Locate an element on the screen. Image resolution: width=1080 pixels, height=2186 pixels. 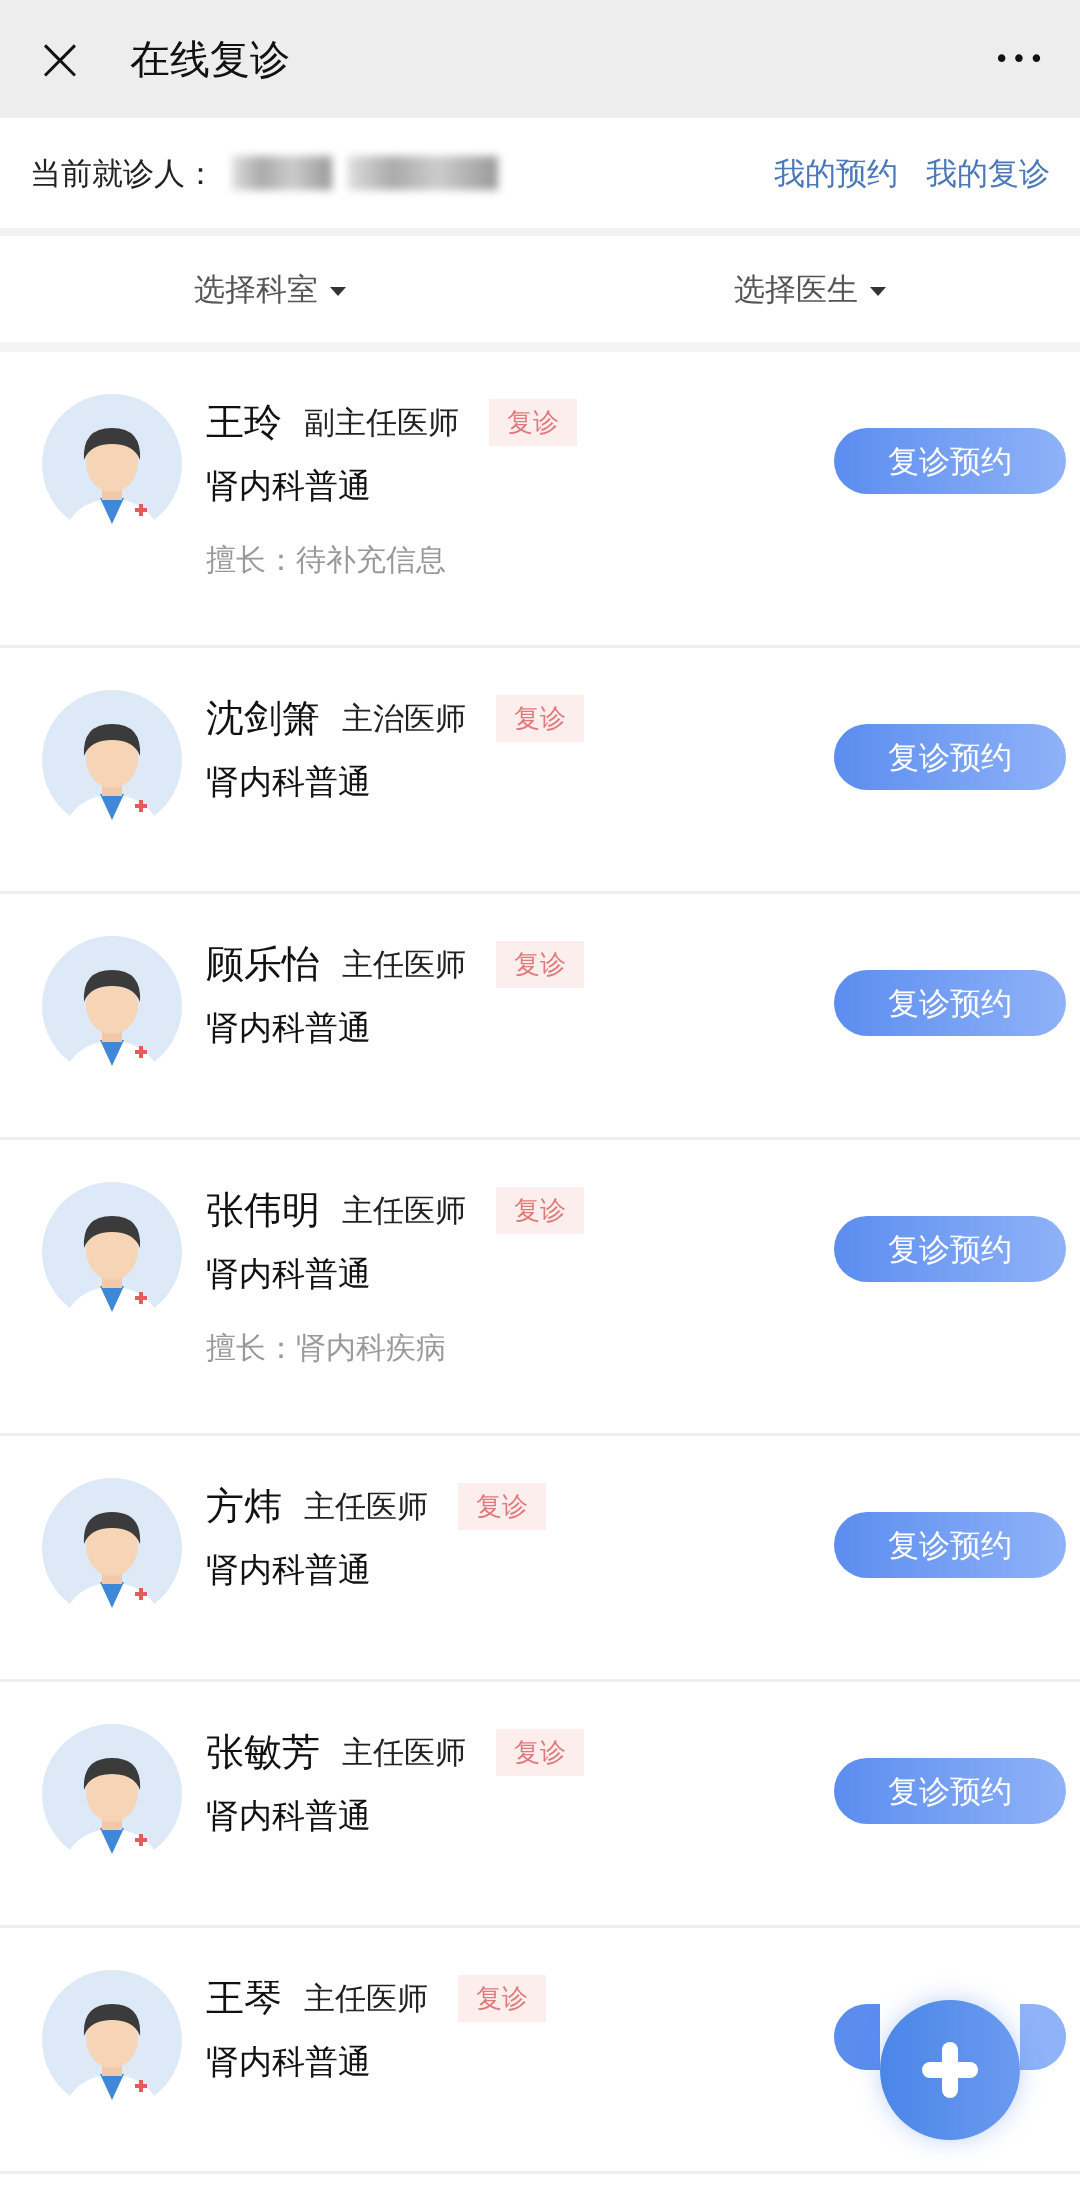
doctor-name: 张伟明 is located at coordinates (263, 1210).